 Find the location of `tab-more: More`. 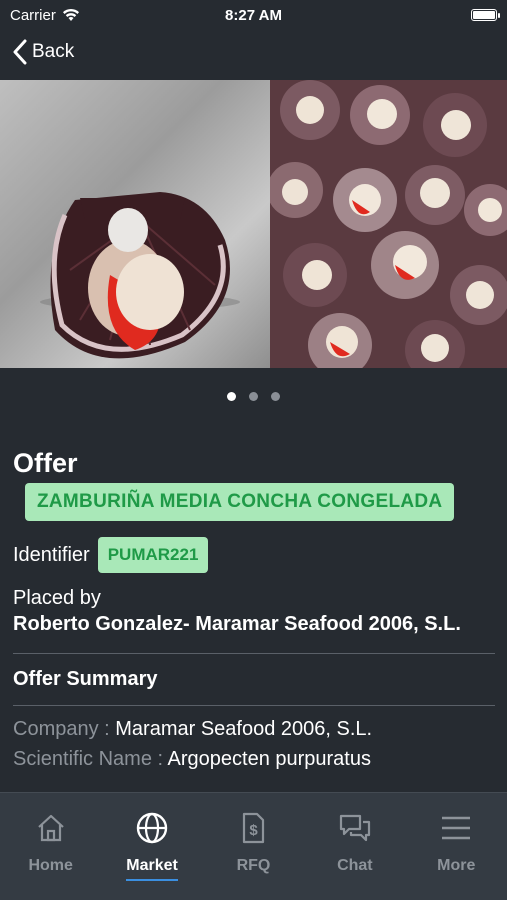

tab-more: More is located at coordinates (456, 845).